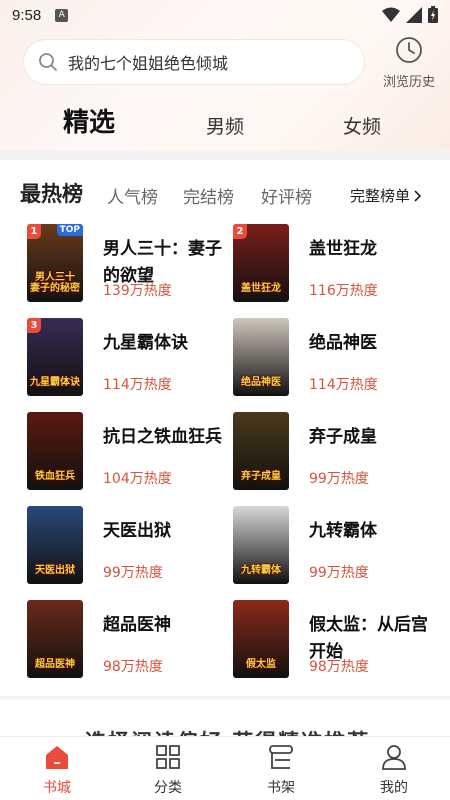  What do you see at coordinates (333, 641) in the screenshot?
I see `book-item: 假太监 假太监：从后宫开始 98万热度` at bounding box center [333, 641].